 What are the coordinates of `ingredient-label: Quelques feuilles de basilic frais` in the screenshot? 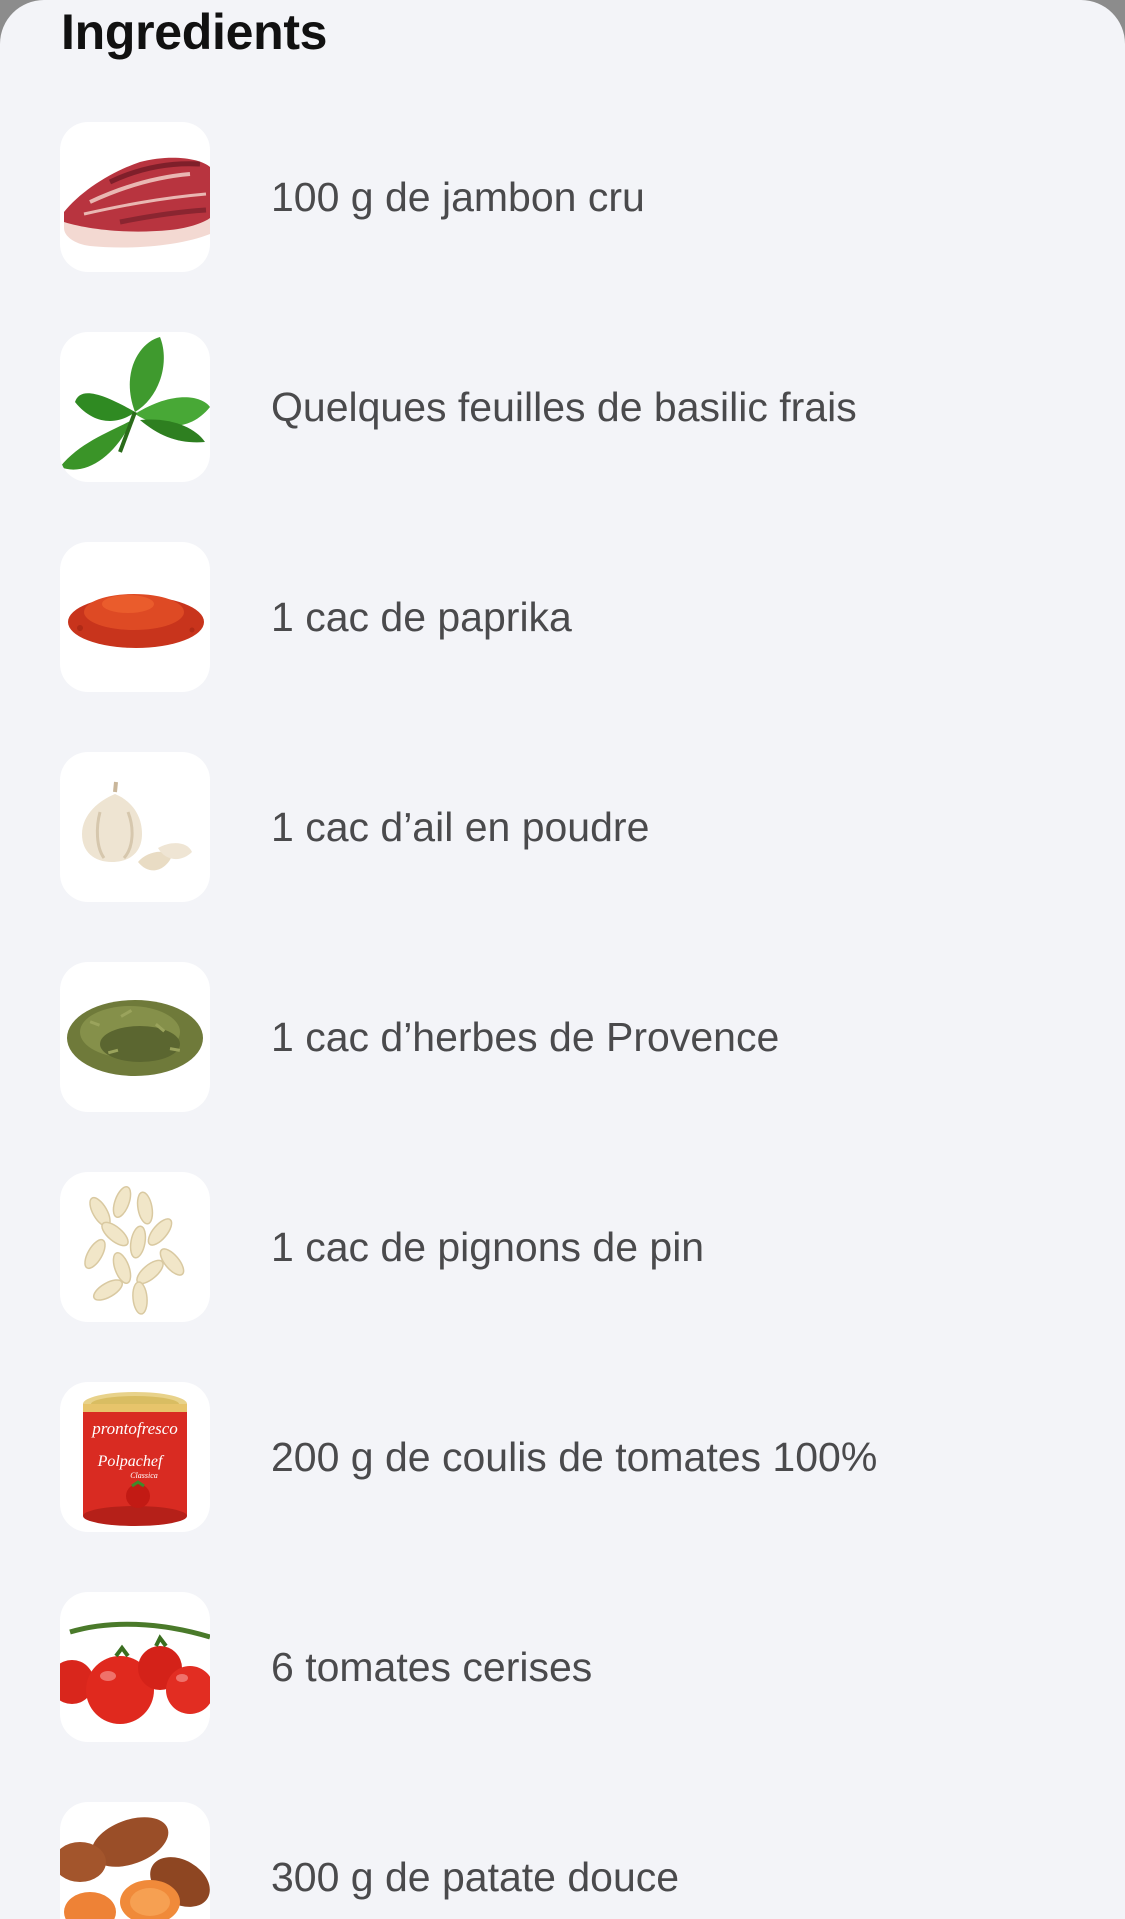 It's located at (564, 407).